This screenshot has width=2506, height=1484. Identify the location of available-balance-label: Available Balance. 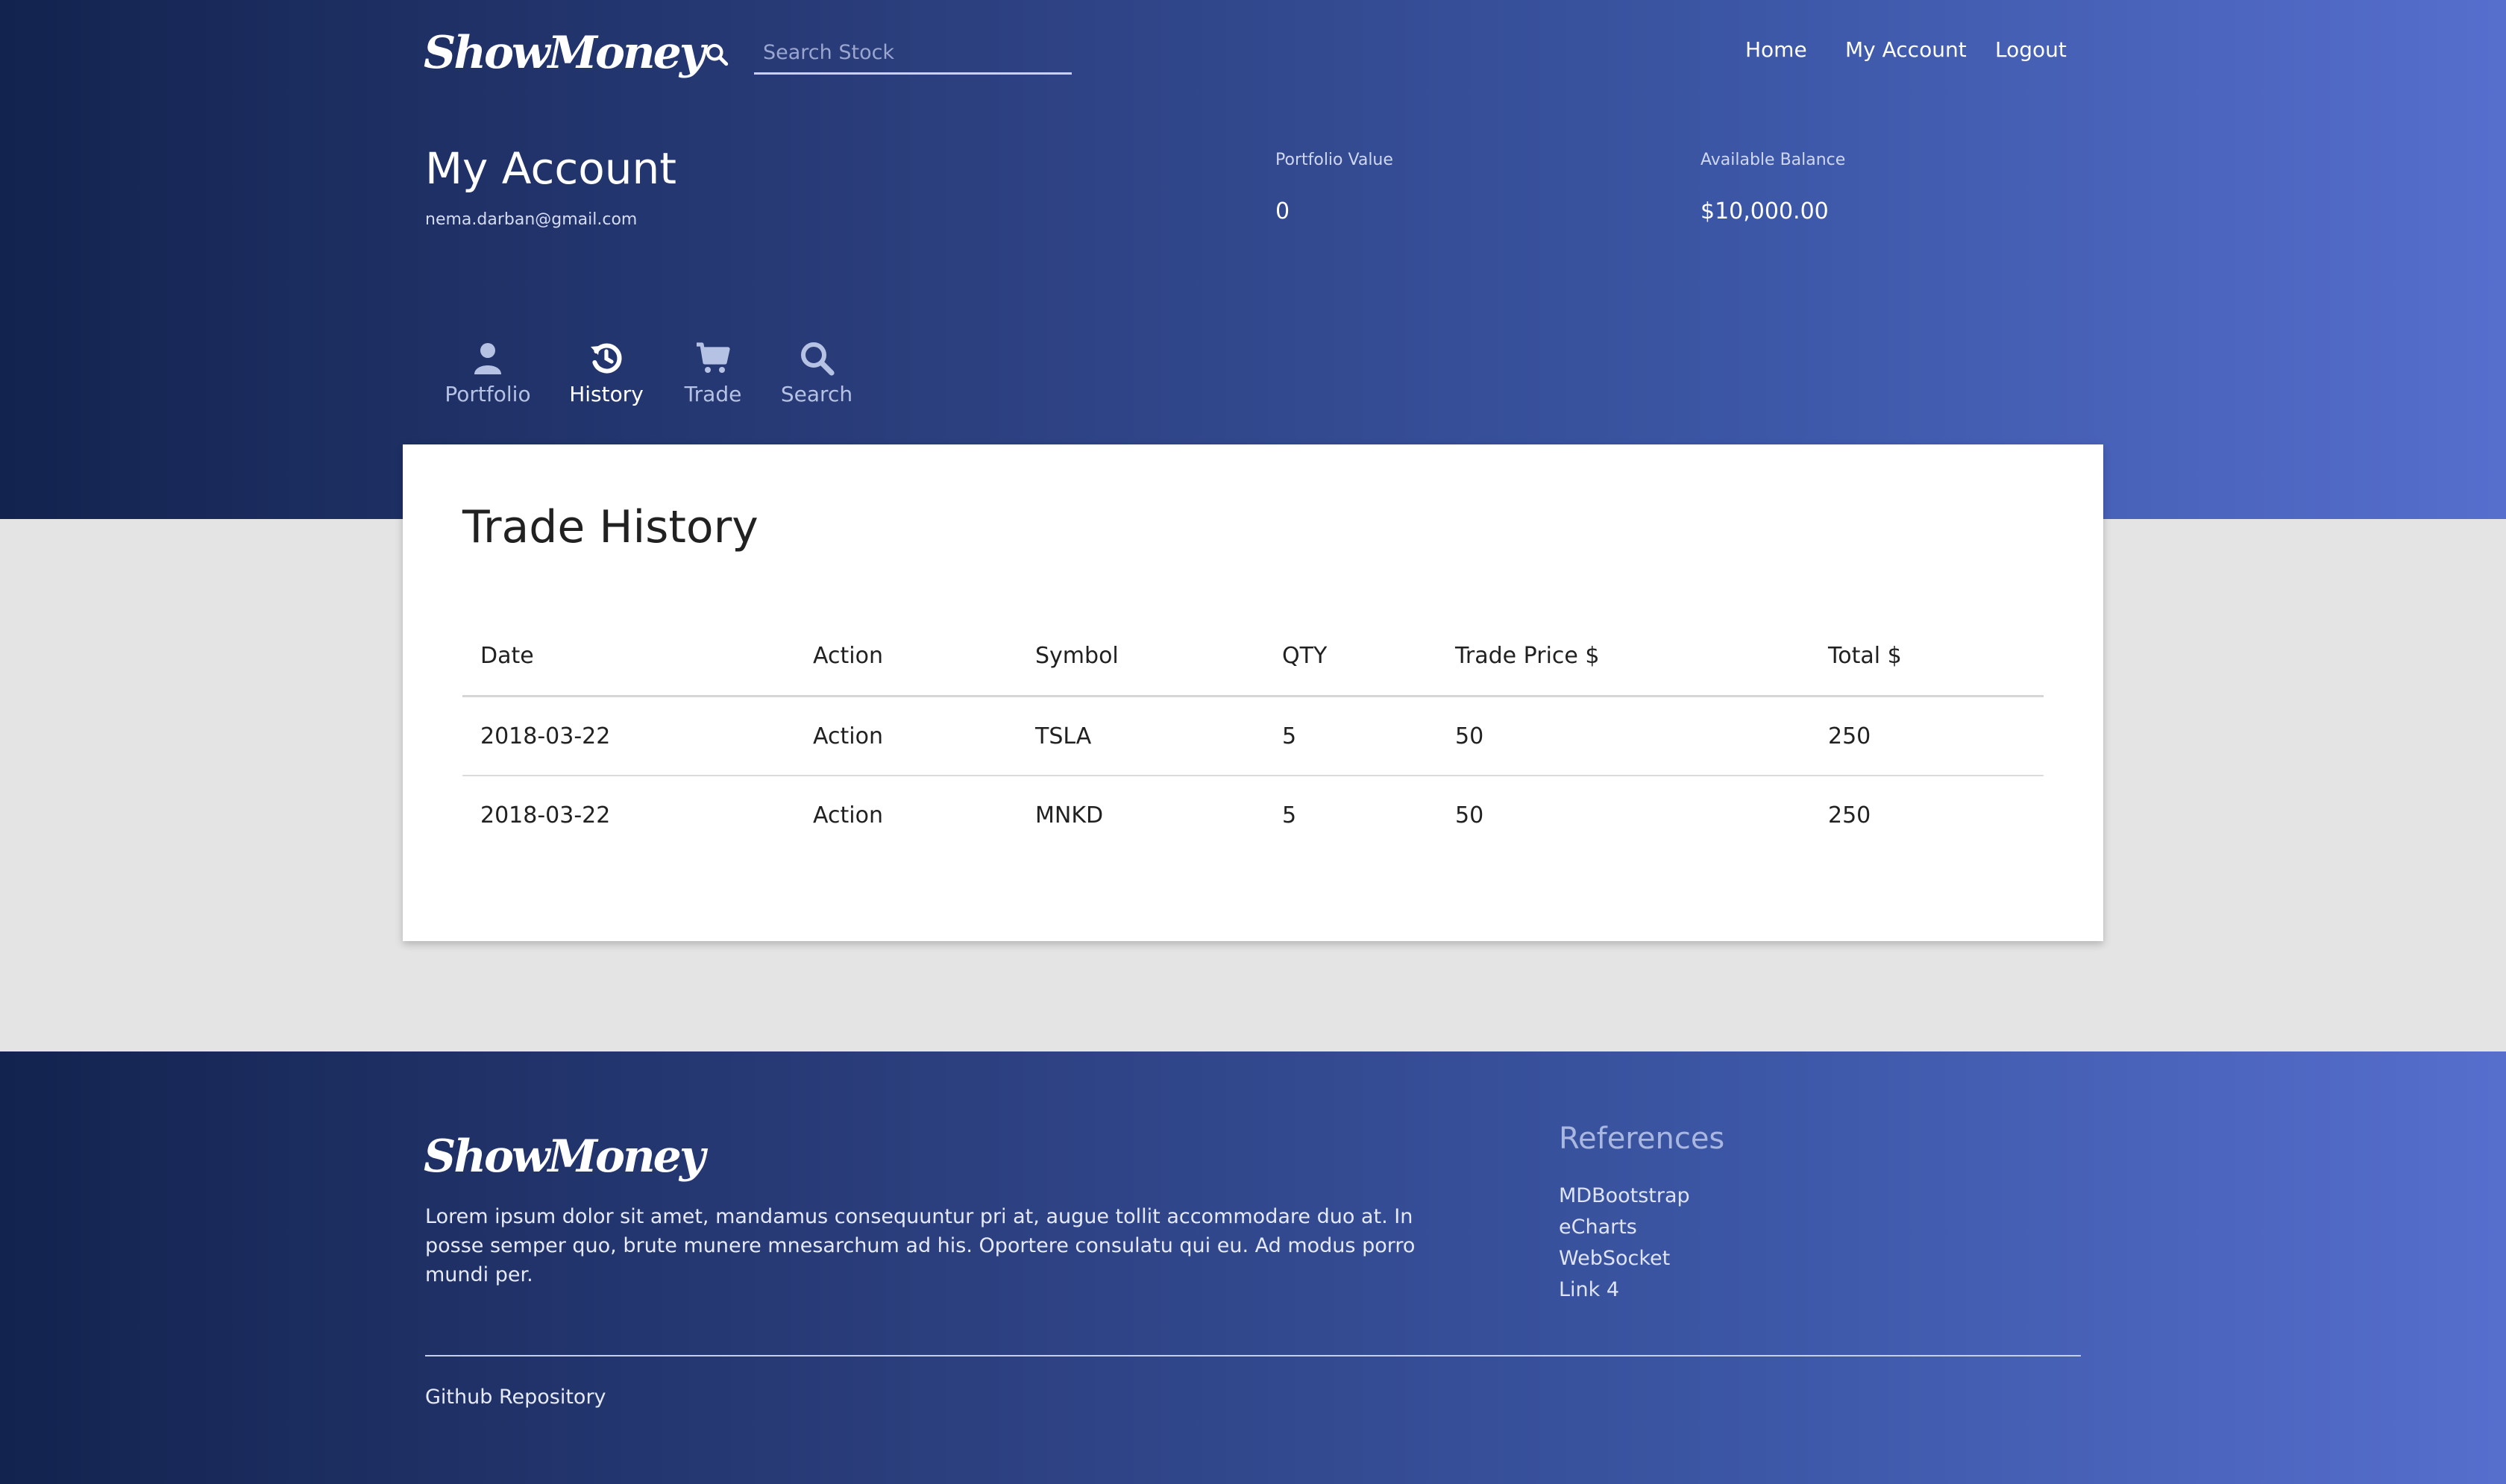
(1773, 160).